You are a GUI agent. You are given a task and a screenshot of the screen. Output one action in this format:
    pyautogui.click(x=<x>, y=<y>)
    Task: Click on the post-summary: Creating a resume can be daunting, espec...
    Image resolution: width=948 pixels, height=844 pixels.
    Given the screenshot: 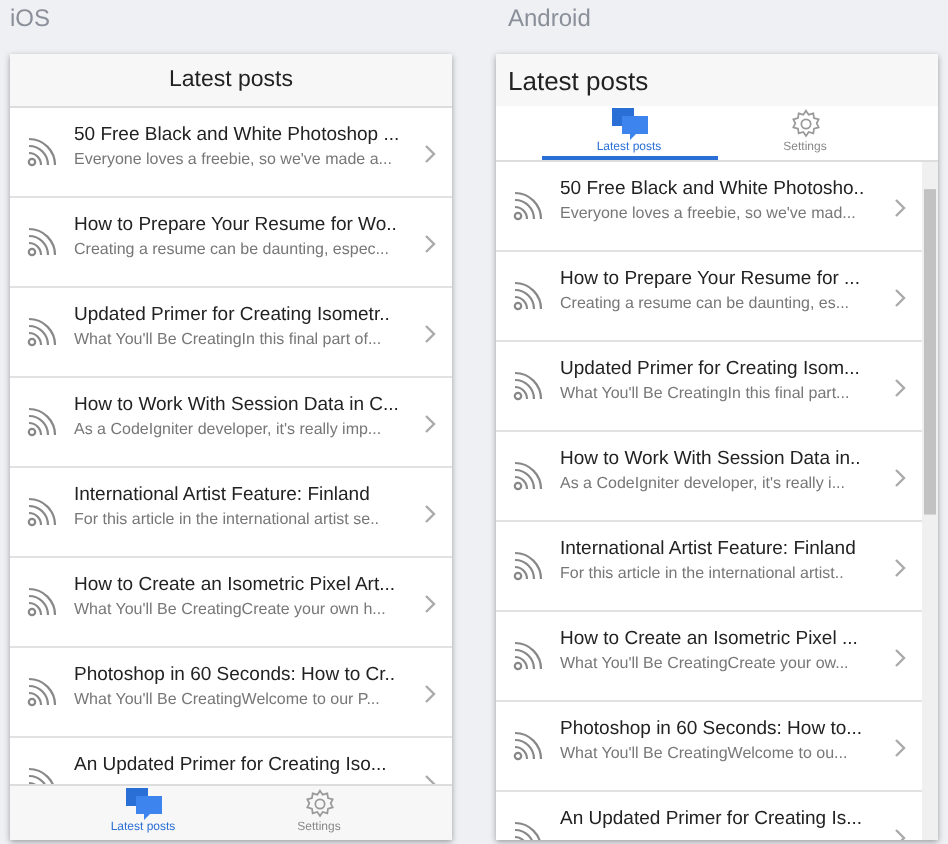 What is the action you would take?
    pyautogui.click(x=232, y=249)
    